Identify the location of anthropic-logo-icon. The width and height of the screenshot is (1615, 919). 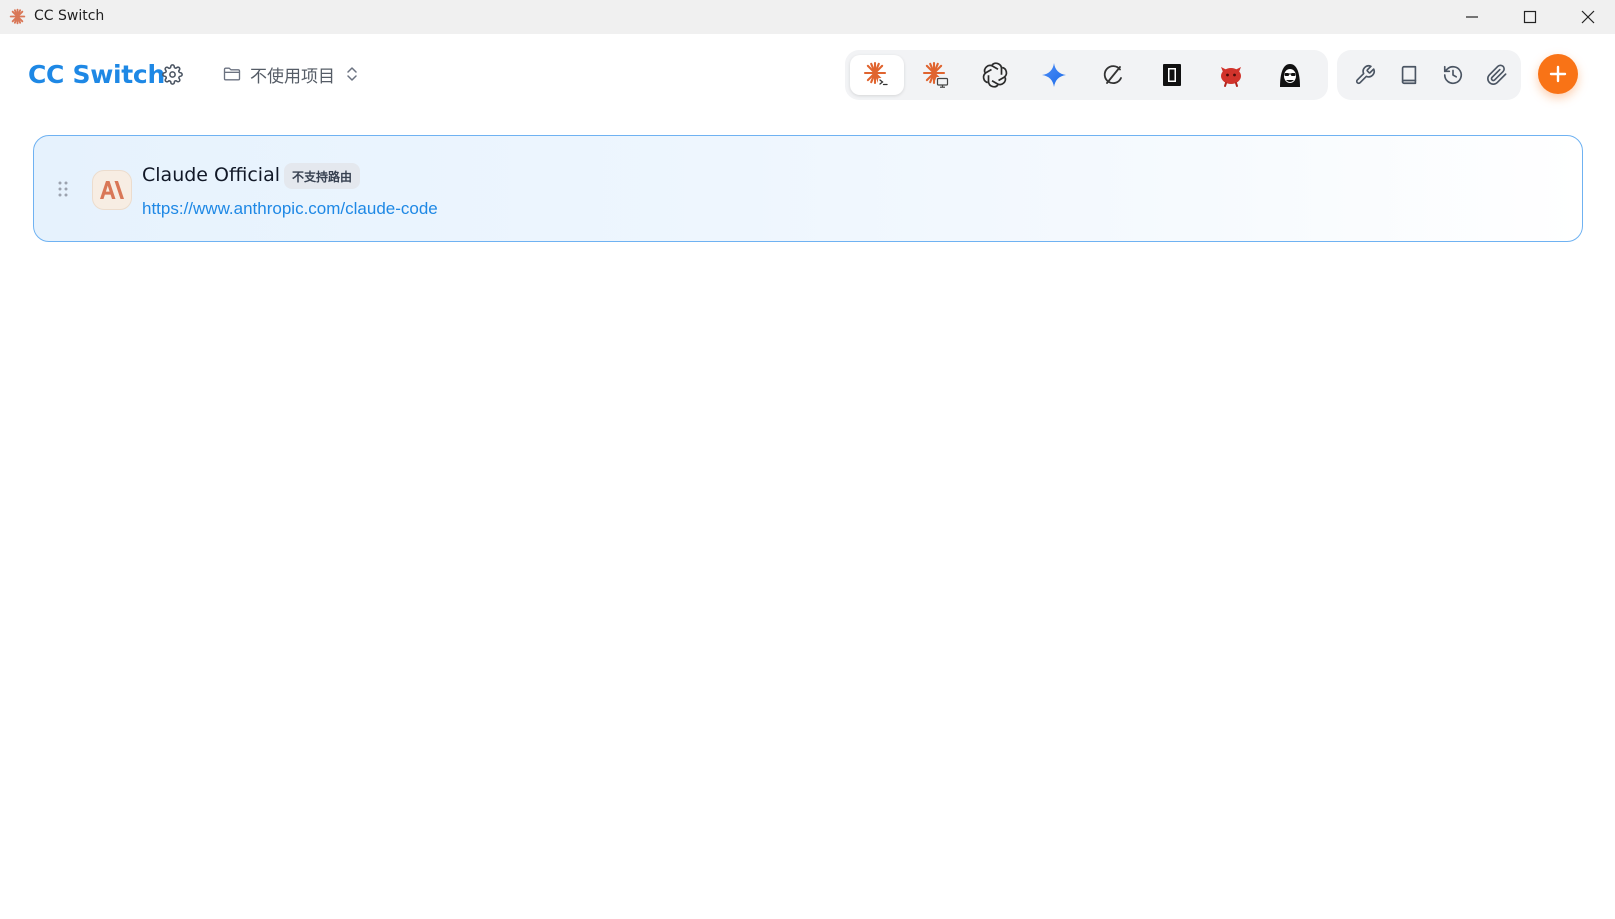
(112, 190).